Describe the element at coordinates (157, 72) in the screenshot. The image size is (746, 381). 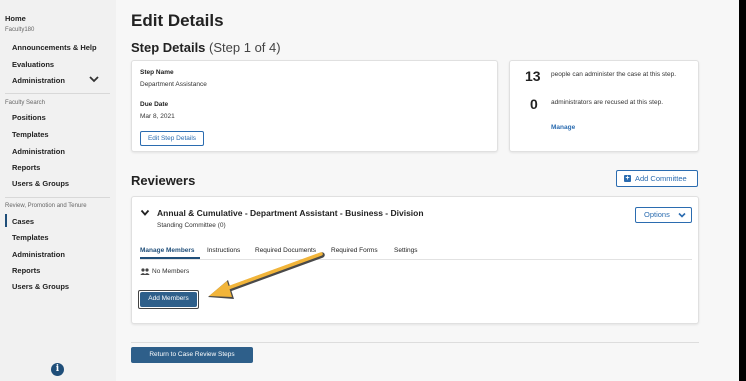
I see `step-name-label: Step Name` at that location.